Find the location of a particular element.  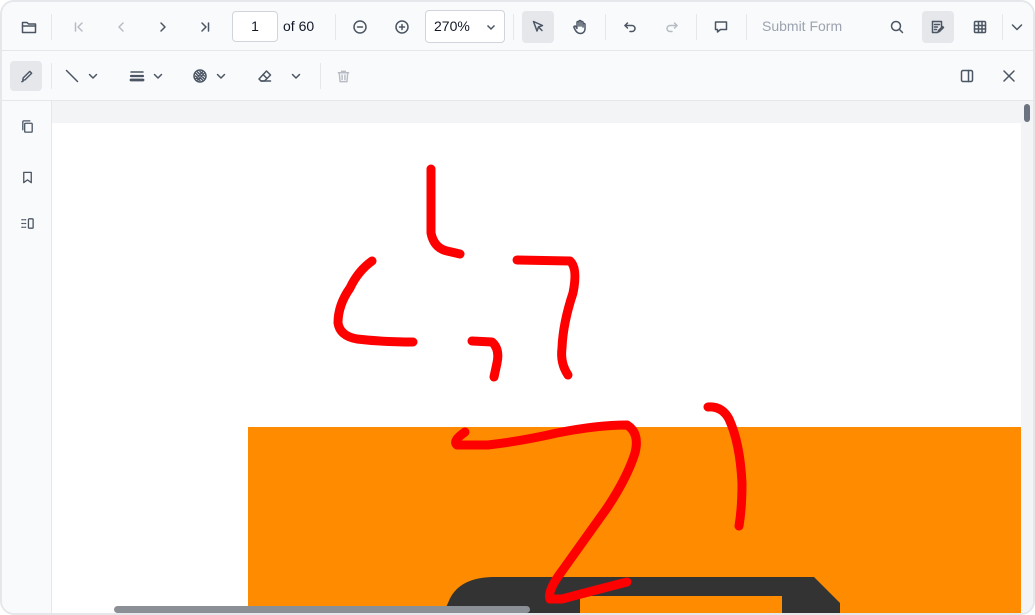

line-style-dropdown is located at coordinates (81, 76).